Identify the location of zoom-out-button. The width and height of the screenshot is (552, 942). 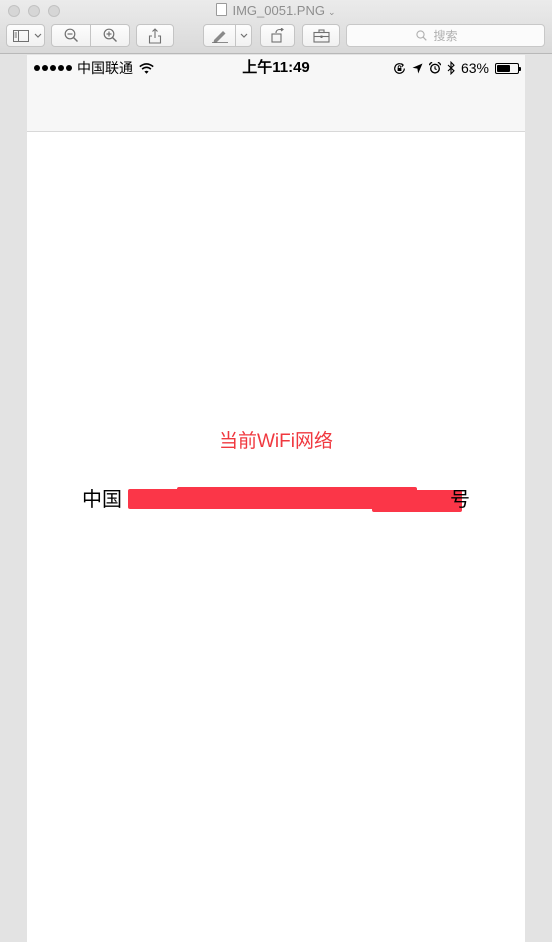
(71, 35).